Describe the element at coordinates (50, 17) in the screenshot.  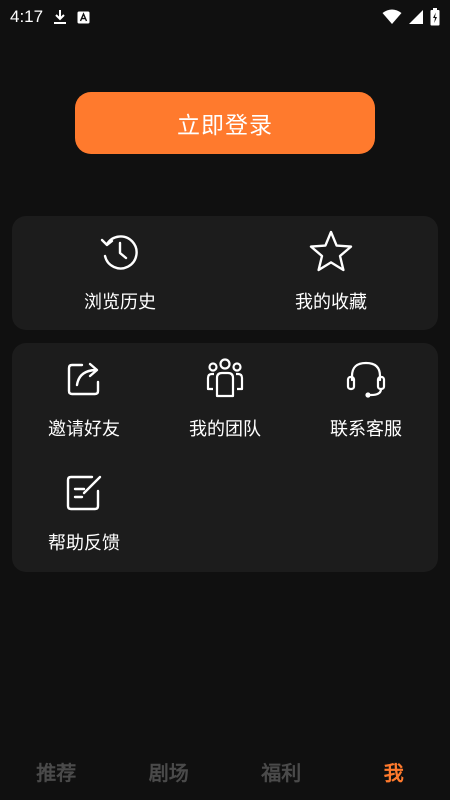
I see `status-left: 4:17` at that location.